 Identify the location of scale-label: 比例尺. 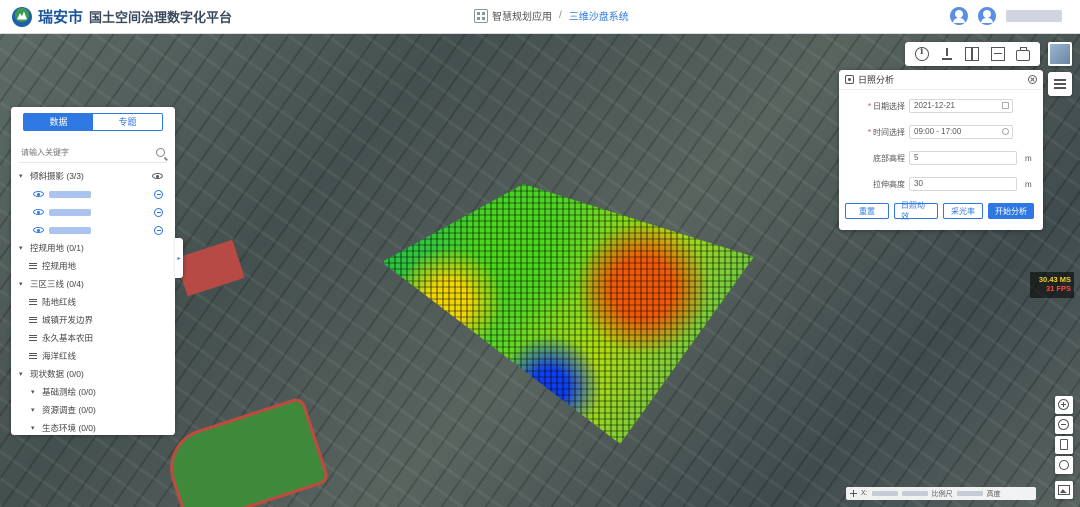
(942, 494).